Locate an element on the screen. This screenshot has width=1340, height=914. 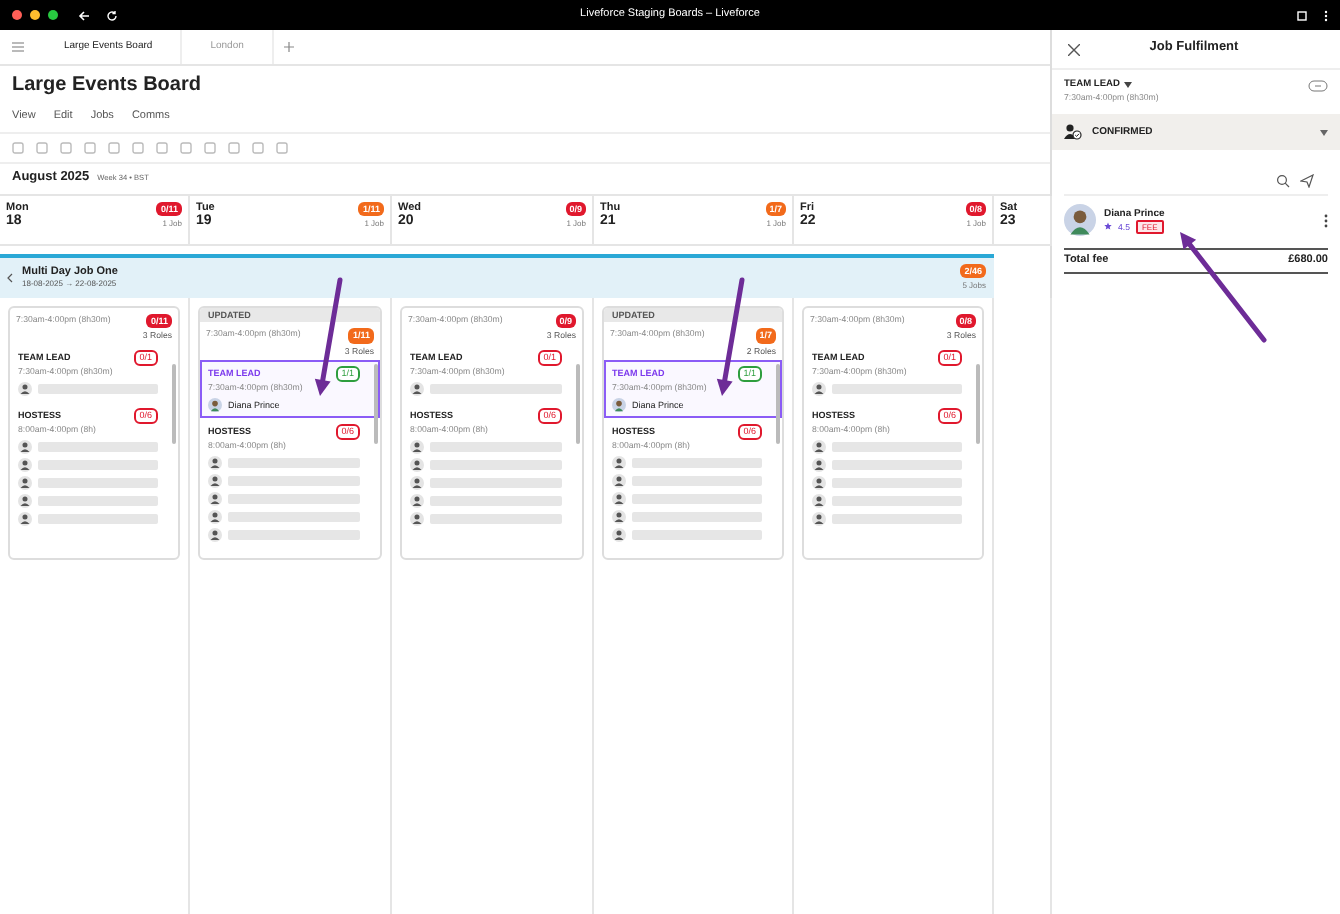
board-title: Large Events Board is located at coordinates (106, 86).